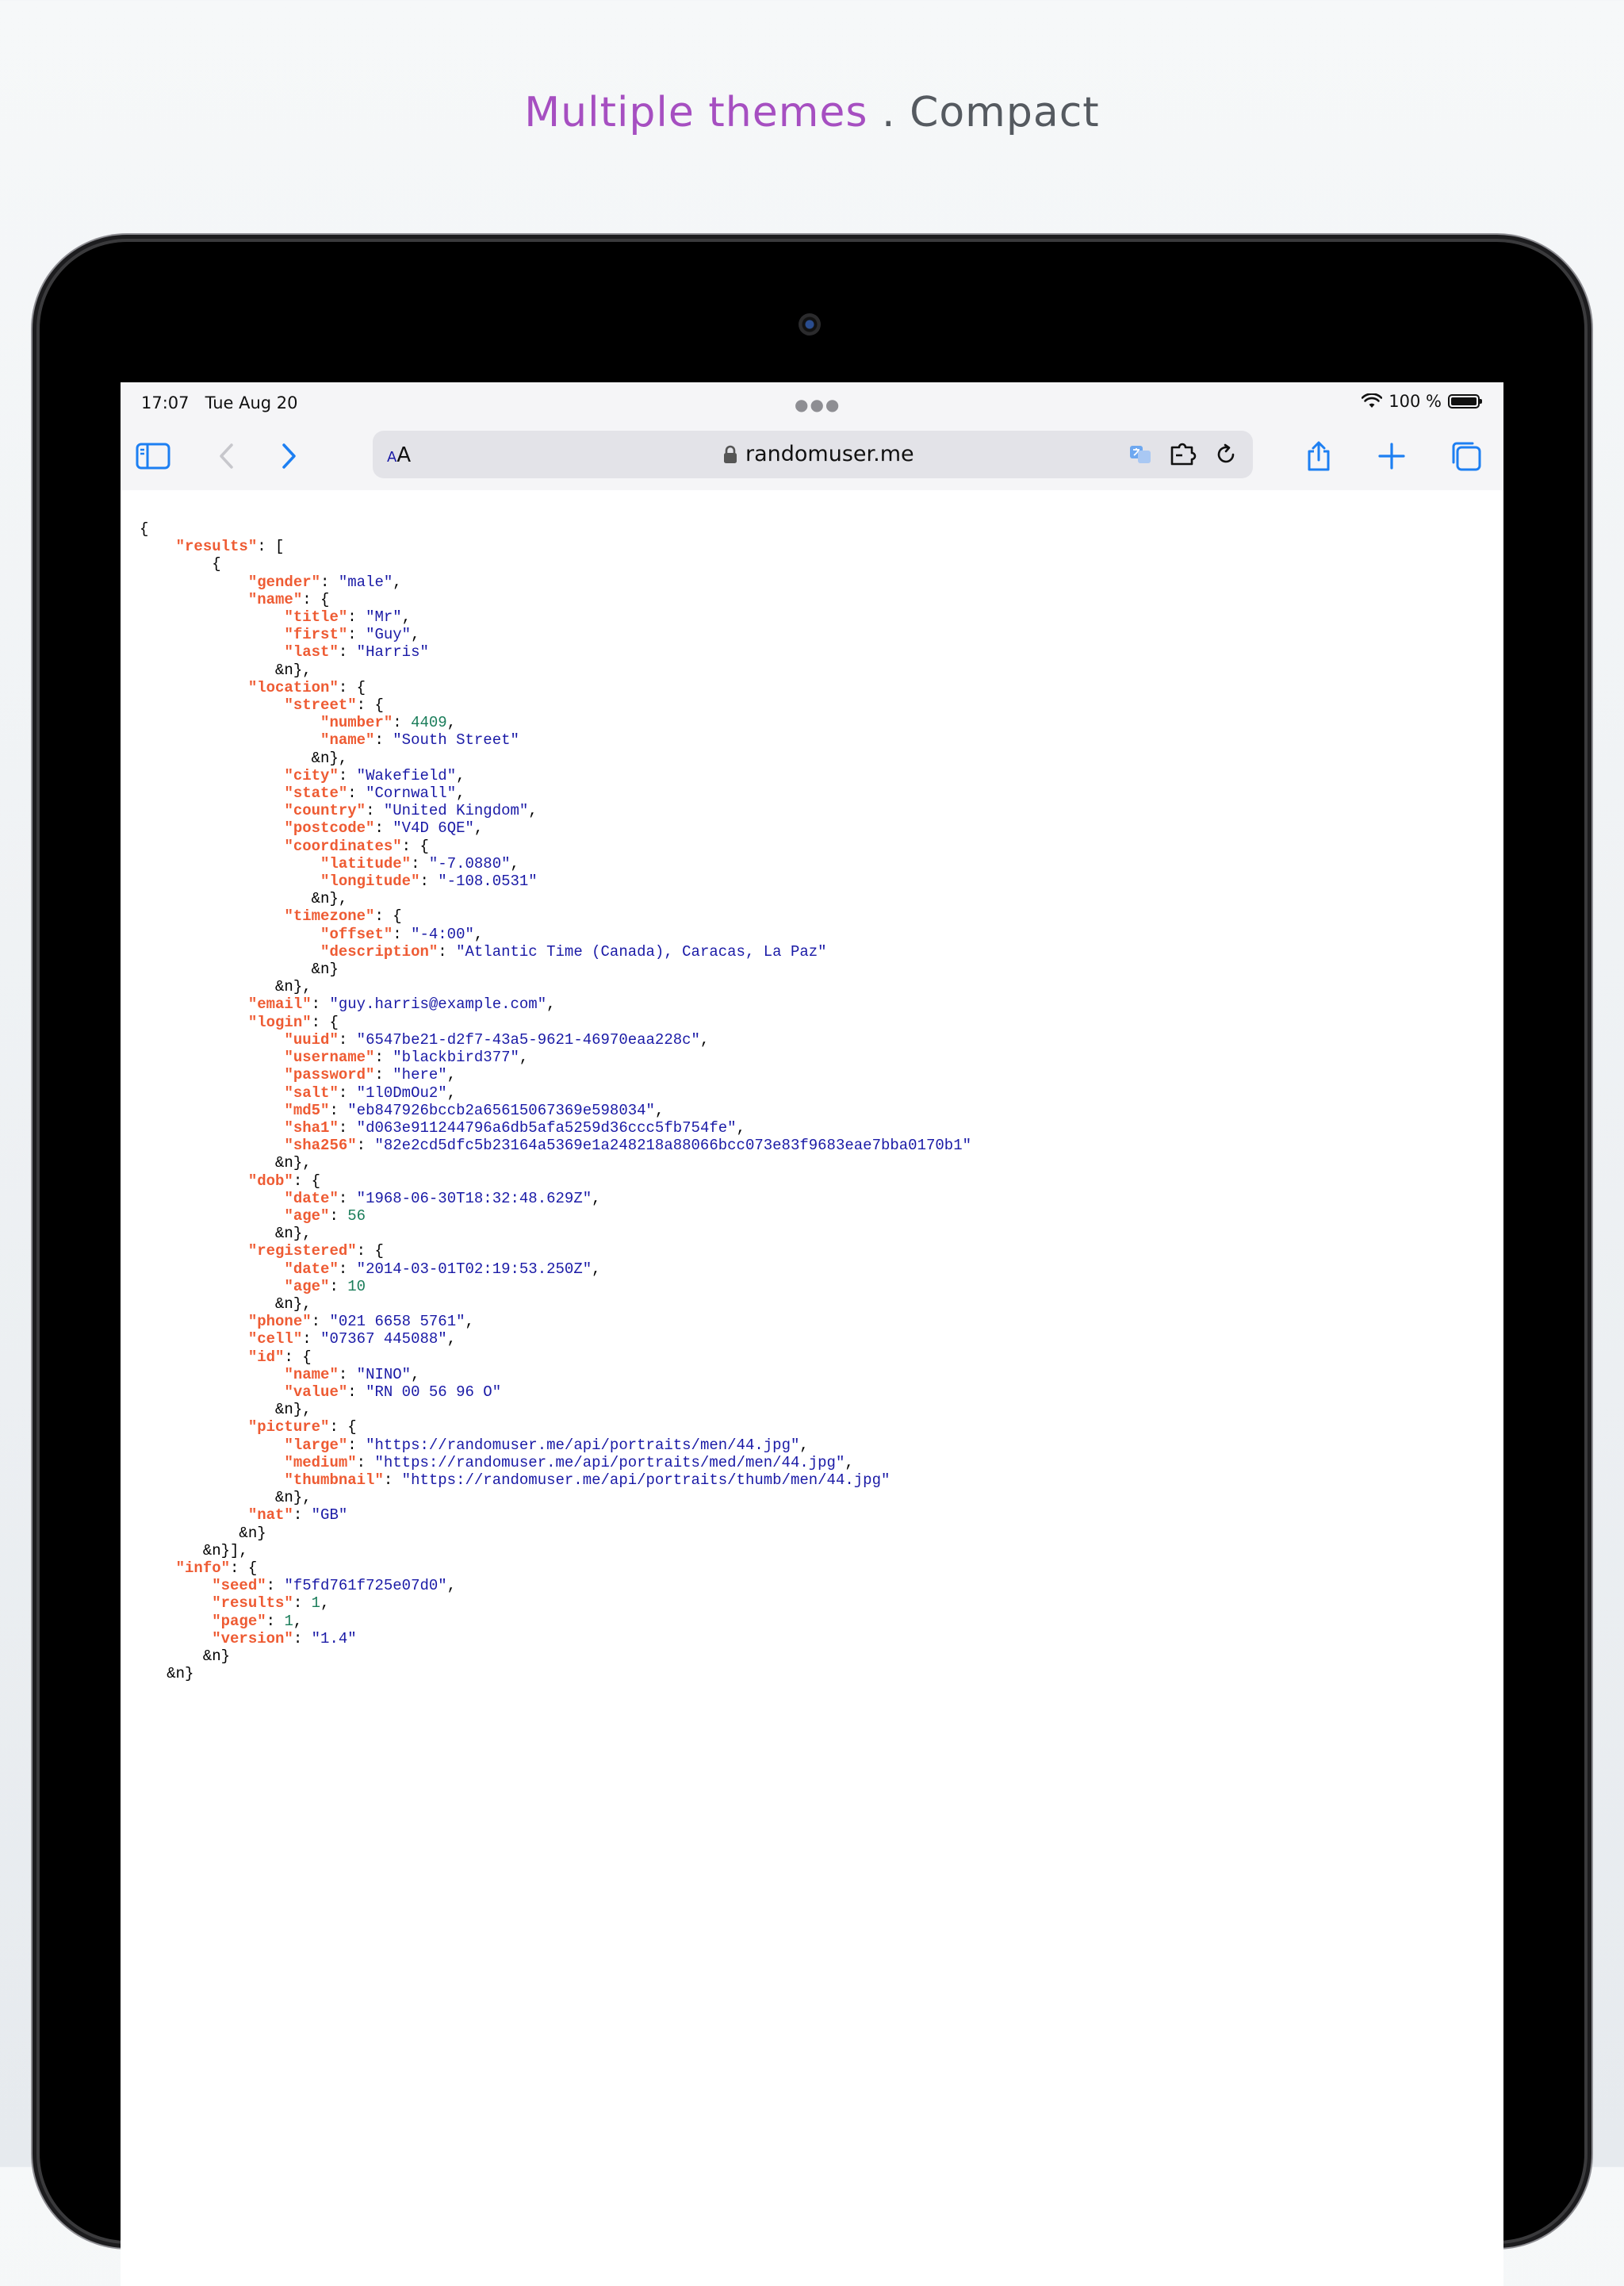 The width and height of the screenshot is (1624, 2286). I want to click on reload-button, so click(1226, 454).